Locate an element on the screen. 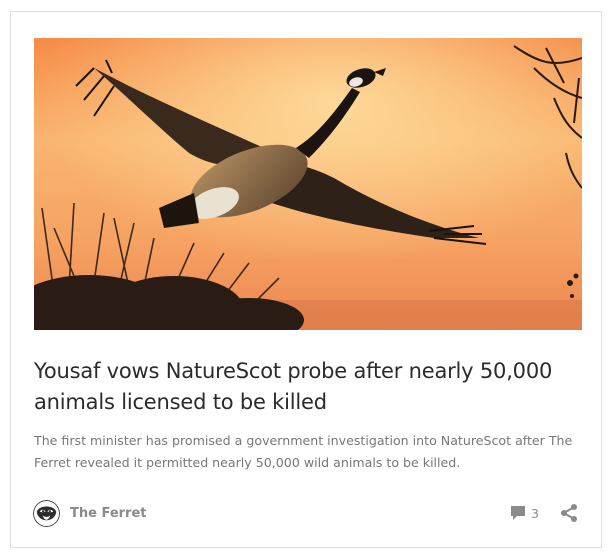 Image resolution: width=613 pixels, height=556 pixels. comment-count: 3 is located at coordinates (535, 513).